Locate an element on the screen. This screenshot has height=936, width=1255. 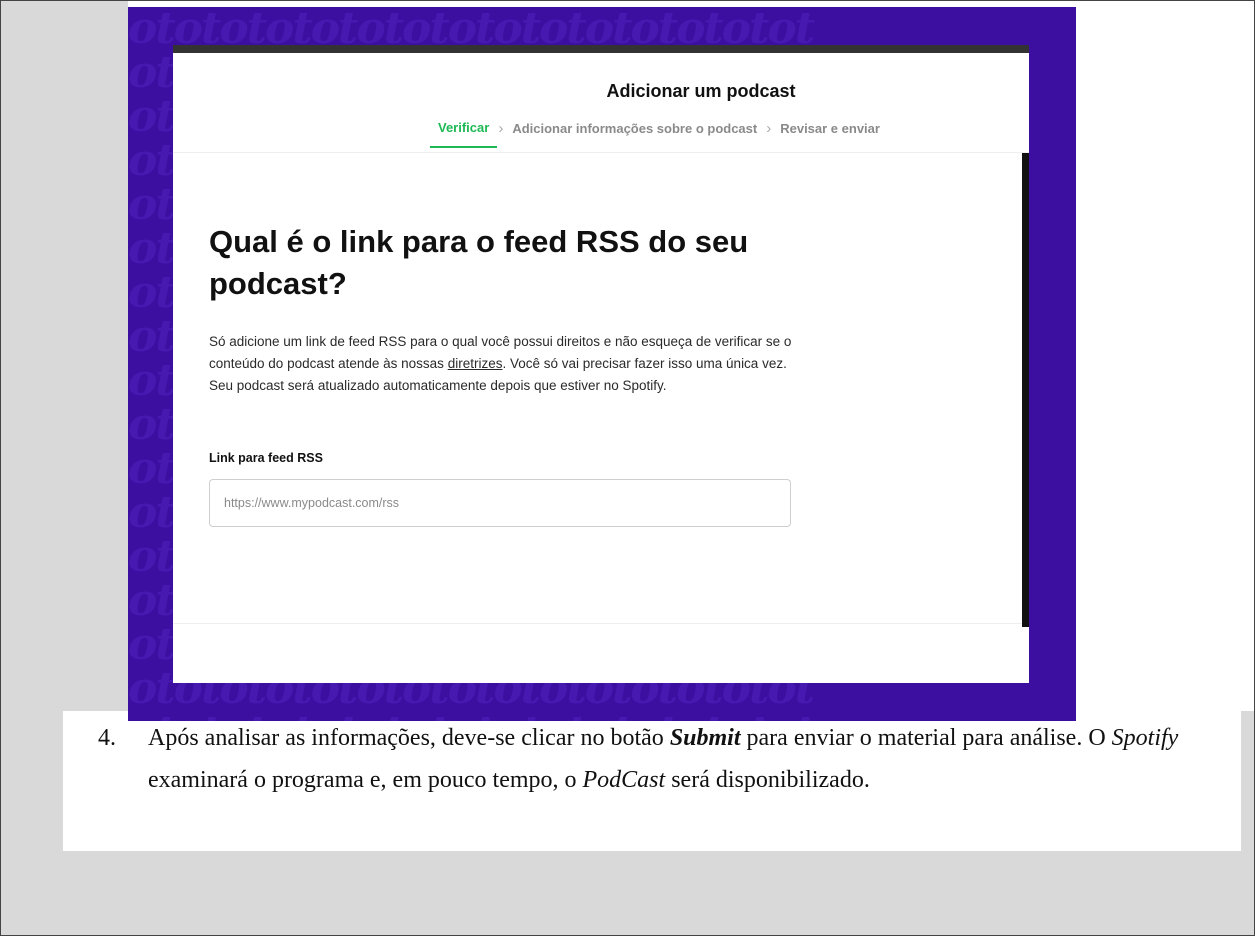
guidelines-link: diretrizes is located at coordinates (475, 363).